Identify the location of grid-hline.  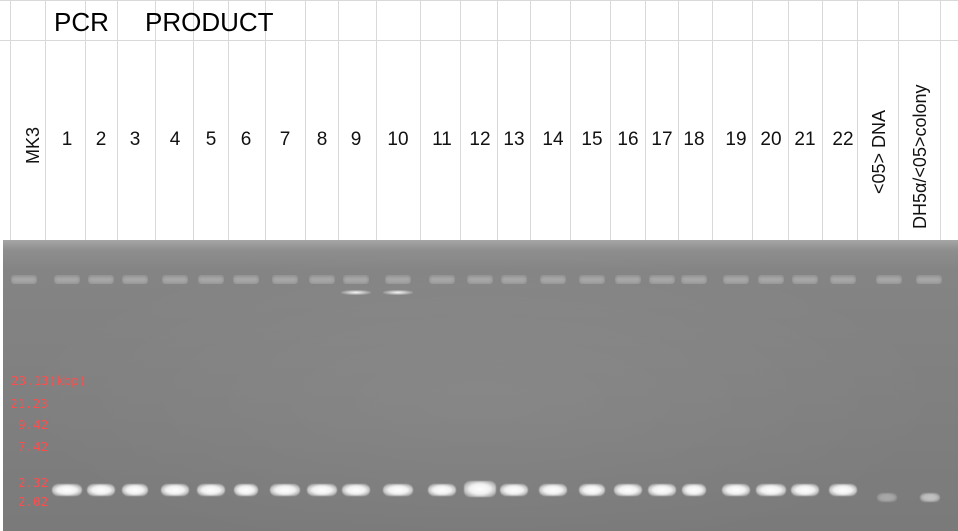
(479, 0).